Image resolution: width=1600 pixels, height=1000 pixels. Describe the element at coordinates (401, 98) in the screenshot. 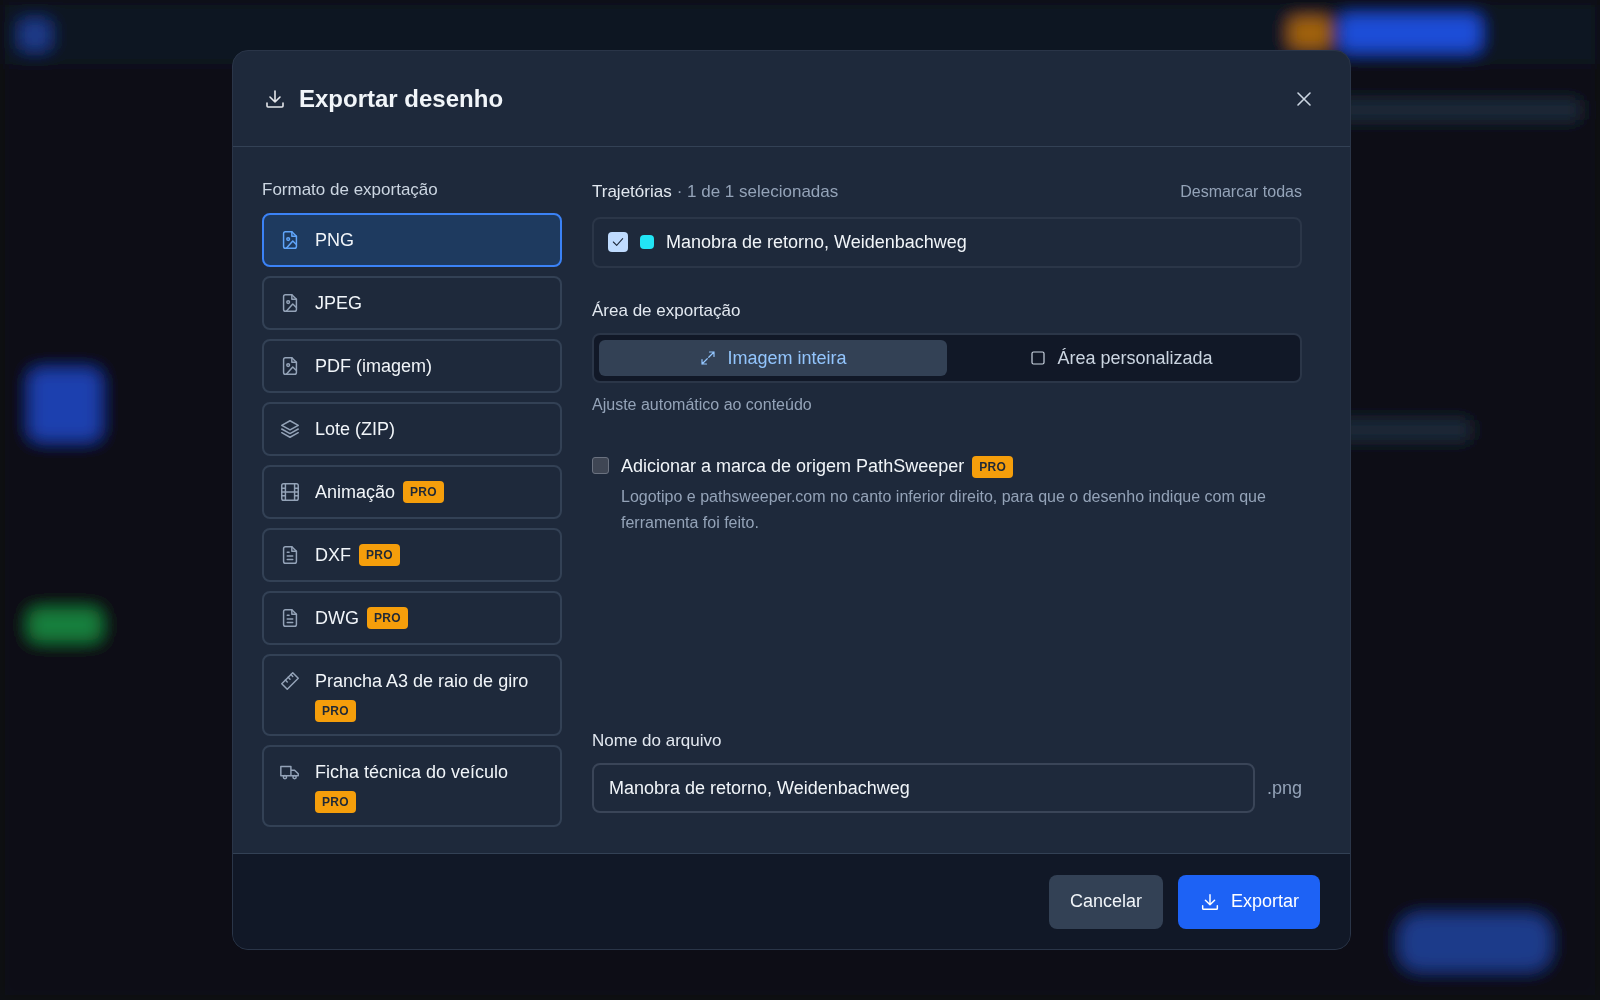

I see `dialog-title: Exportar desenho` at that location.